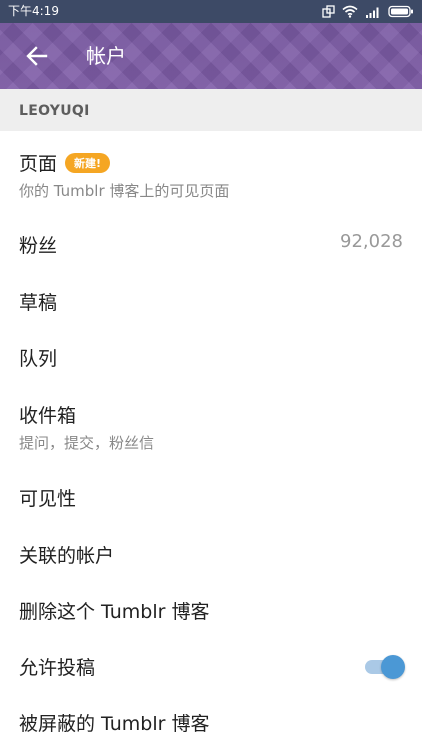 The height and width of the screenshot is (750, 422). What do you see at coordinates (328, 11) in the screenshot?
I see `screen-rotate-icon` at bounding box center [328, 11].